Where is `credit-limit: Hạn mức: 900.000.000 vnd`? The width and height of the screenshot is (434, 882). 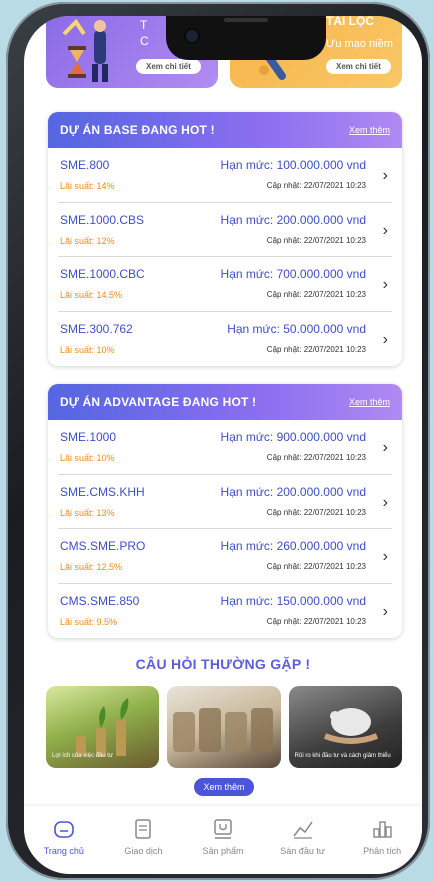 credit-limit: Hạn mức: 900.000.000 vnd is located at coordinates (293, 437).